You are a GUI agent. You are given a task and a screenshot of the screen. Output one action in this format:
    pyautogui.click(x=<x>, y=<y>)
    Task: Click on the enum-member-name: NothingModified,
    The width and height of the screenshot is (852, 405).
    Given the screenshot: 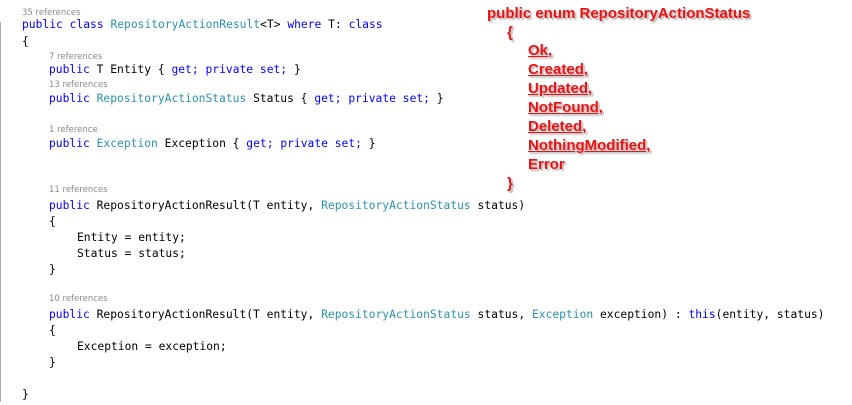 What is the action you would take?
    pyautogui.click(x=589, y=145)
    